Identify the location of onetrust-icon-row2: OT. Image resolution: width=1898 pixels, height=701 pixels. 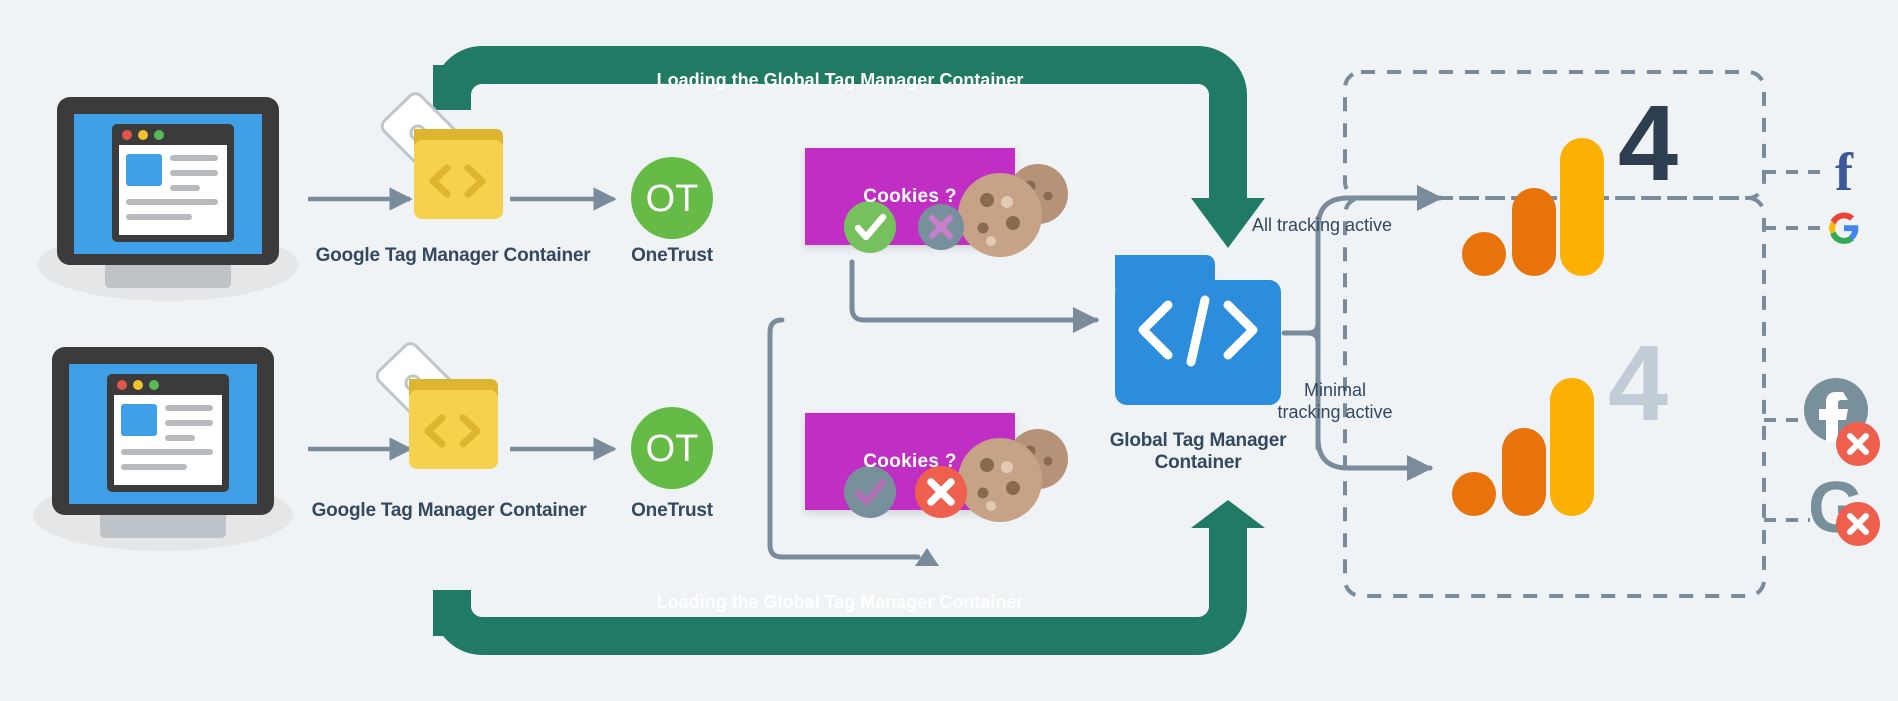
(672, 448).